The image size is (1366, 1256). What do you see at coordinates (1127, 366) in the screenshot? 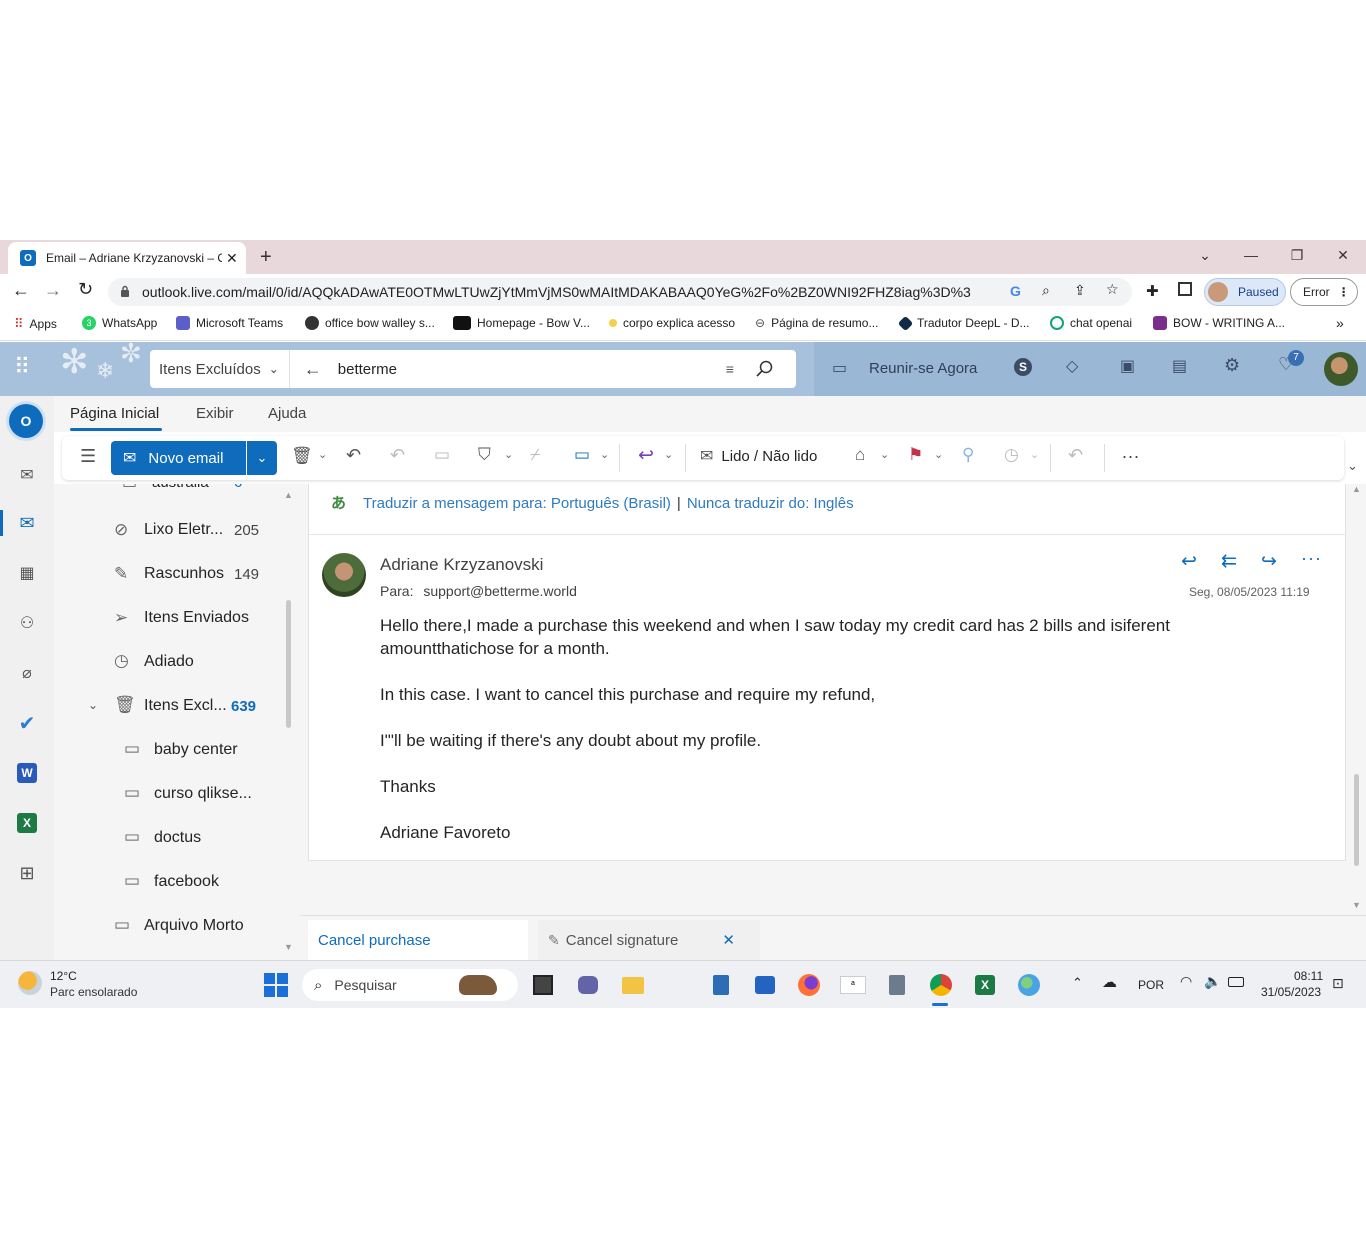
I see `office-app-icon: ▣` at bounding box center [1127, 366].